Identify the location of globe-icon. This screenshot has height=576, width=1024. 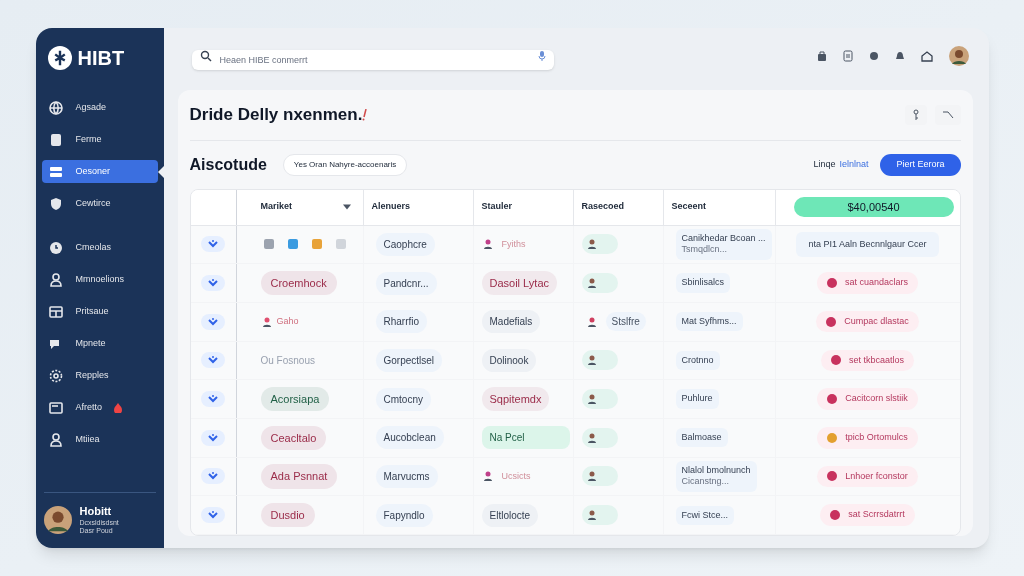
(55, 107).